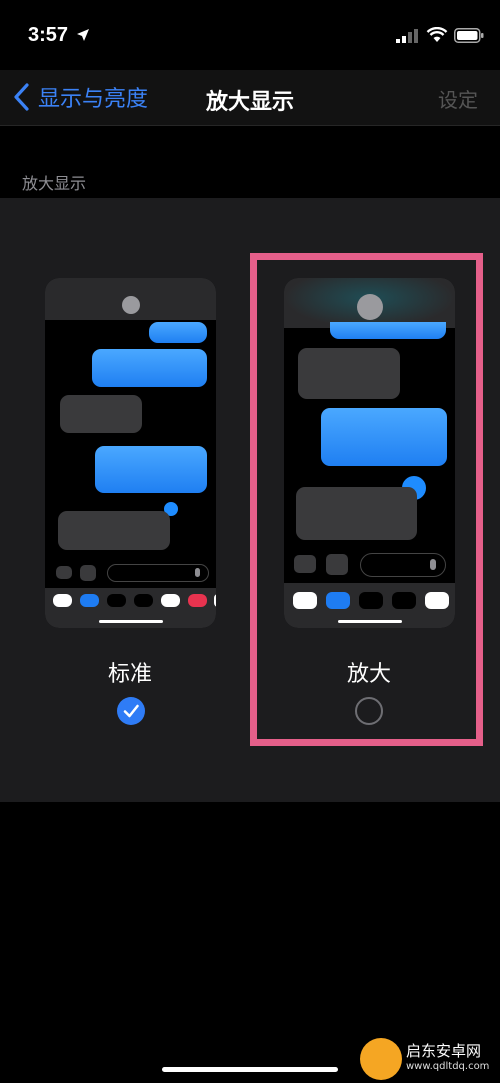 This screenshot has width=500, height=1083. Describe the element at coordinates (130, 621) in the screenshot. I see `preview-home-indicator` at that location.